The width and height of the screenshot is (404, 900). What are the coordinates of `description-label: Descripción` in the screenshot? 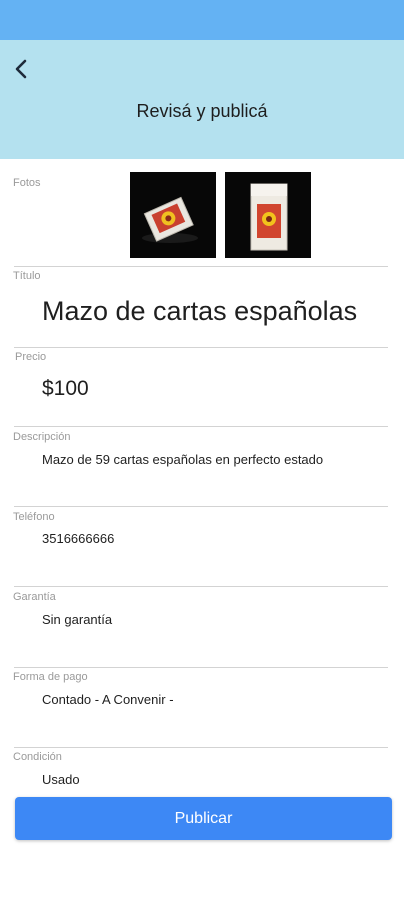 It's located at (42, 437).